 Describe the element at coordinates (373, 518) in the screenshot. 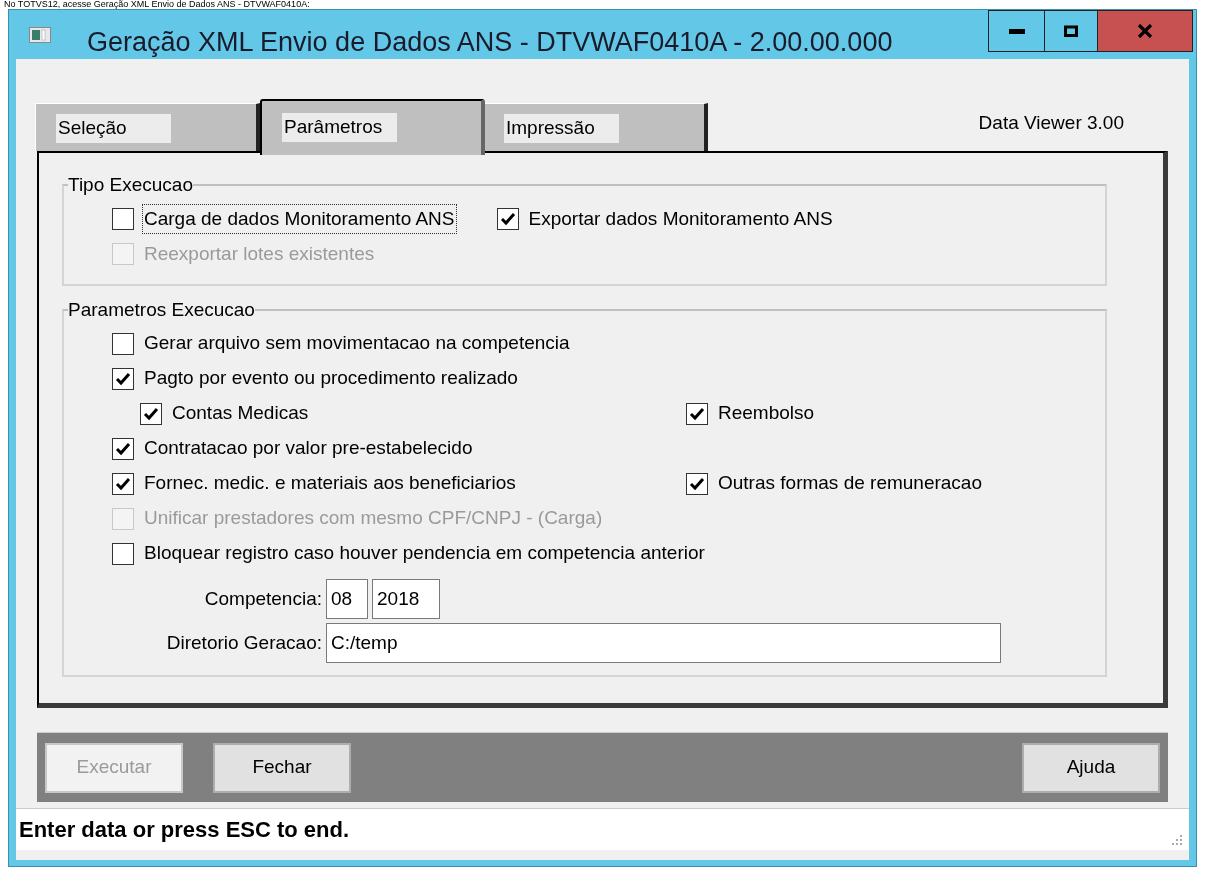

I see `checkbox-label: Unificar prestadores com mesmo CPF/CNPJ - (Carga)` at that location.